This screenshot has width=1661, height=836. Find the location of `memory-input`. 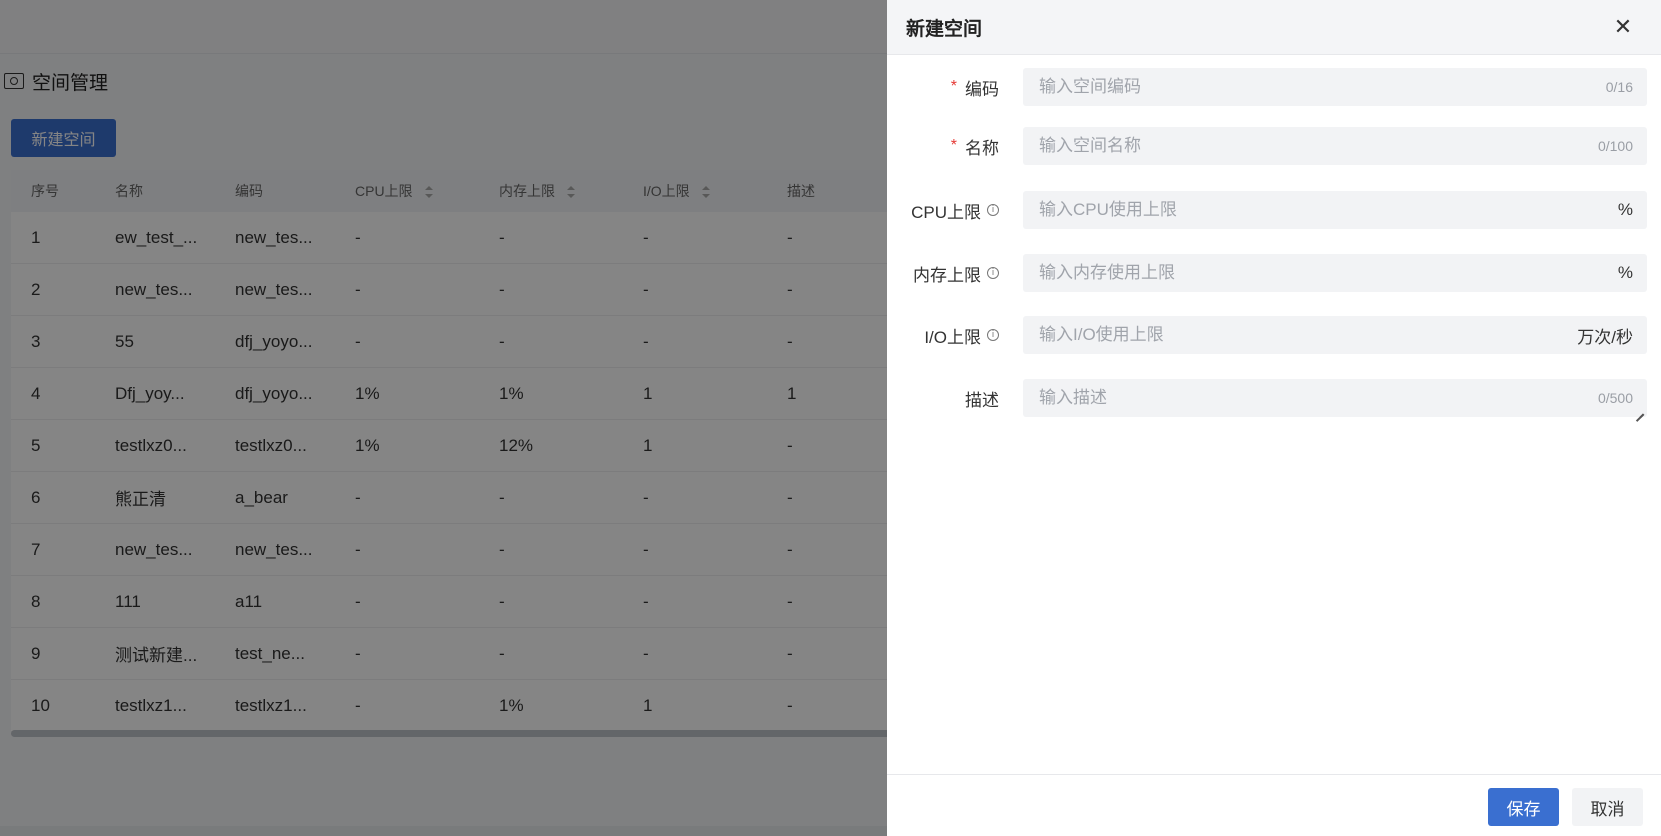

memory-input is located at coordinates (1320, 273).